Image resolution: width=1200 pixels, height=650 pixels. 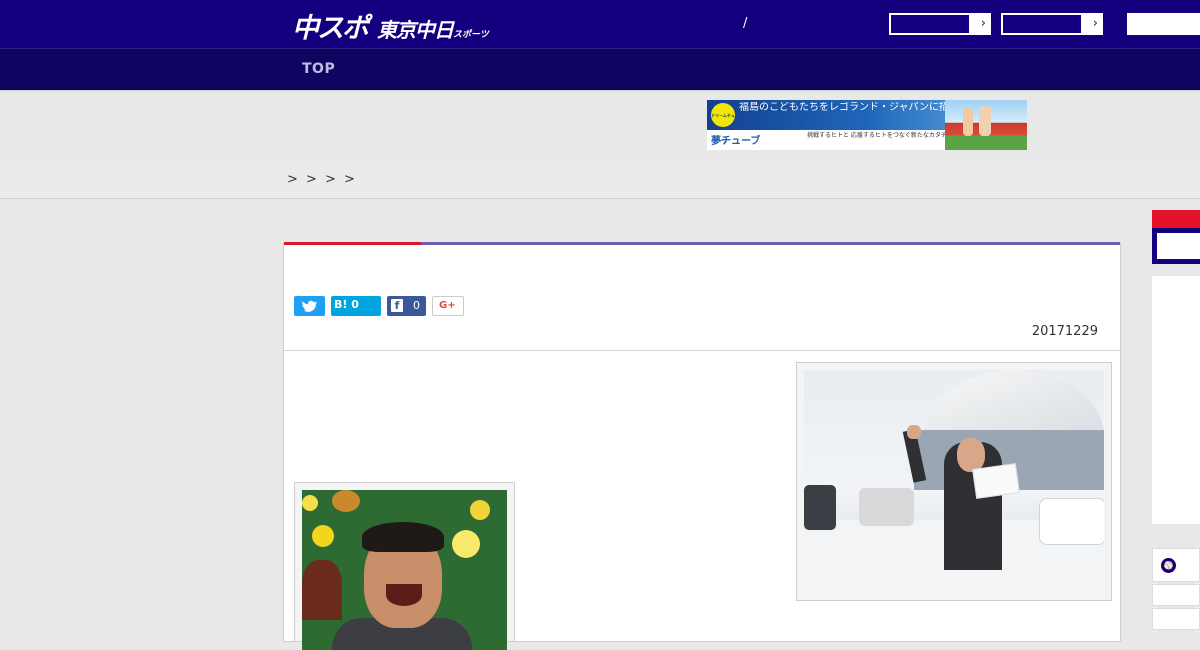 I want to click on divider, so click(x=702, y=350).